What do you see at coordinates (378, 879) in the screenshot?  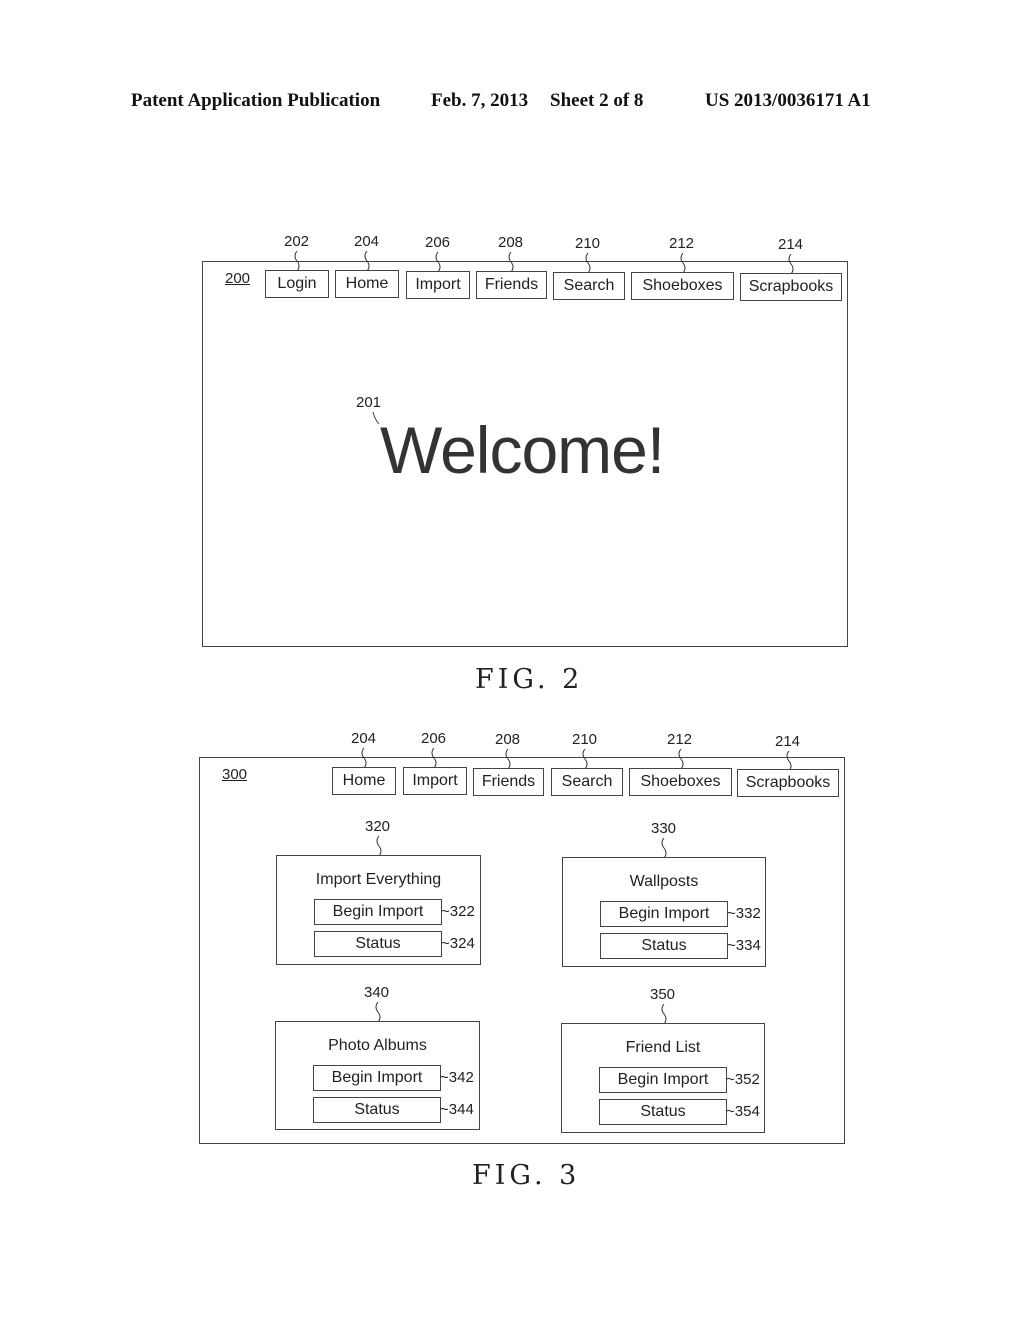 I see `card-title: Import Everything` at bounding box center [378, 879].